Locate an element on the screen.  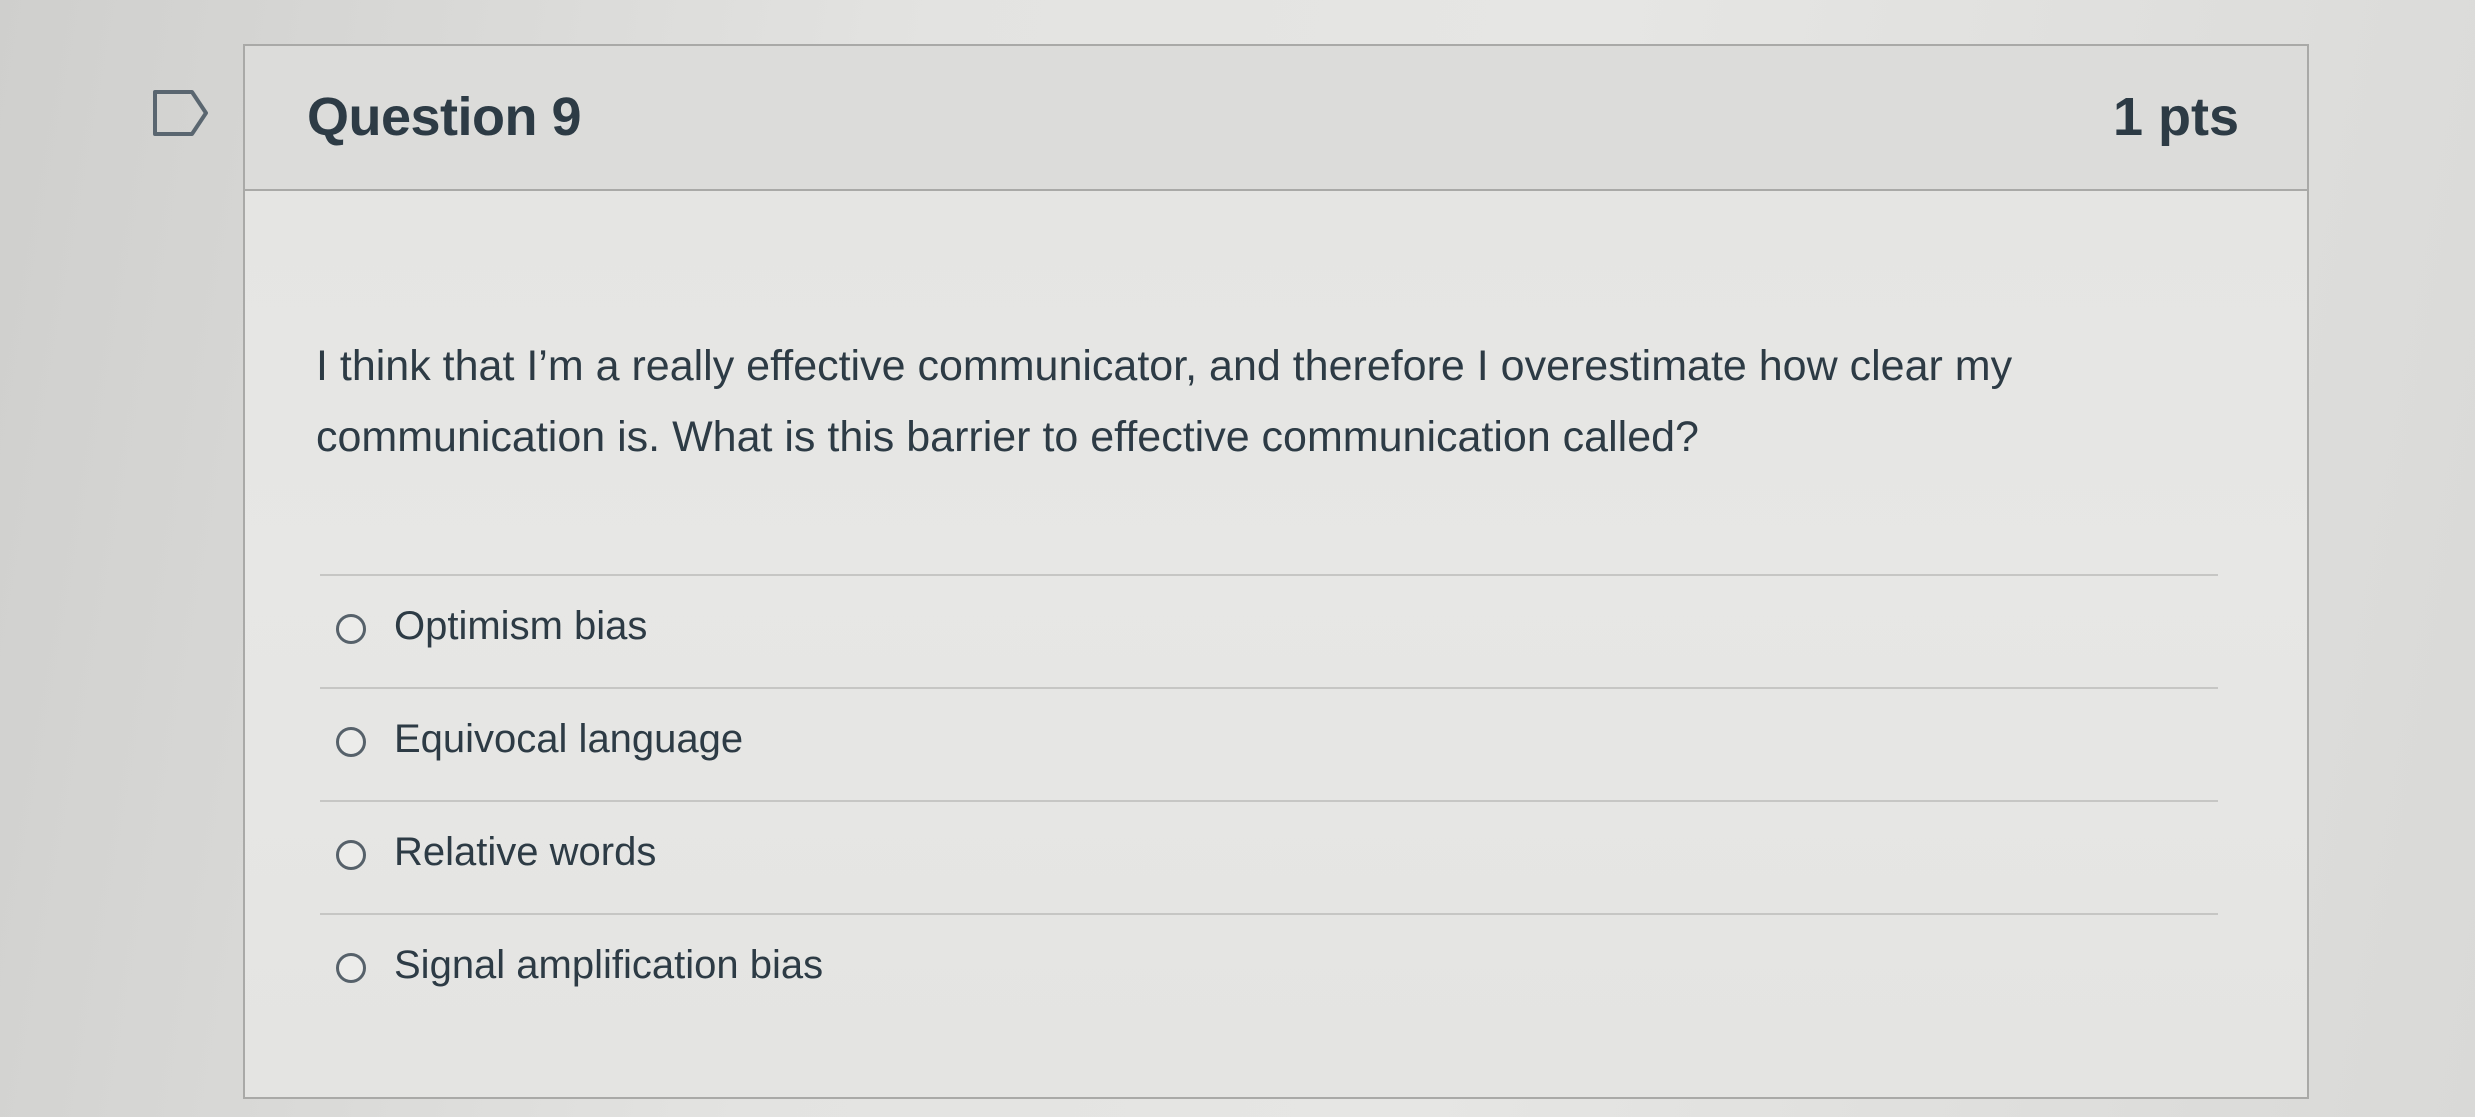
answer-option: Equivocal language is located at coordinates (1269, 745).